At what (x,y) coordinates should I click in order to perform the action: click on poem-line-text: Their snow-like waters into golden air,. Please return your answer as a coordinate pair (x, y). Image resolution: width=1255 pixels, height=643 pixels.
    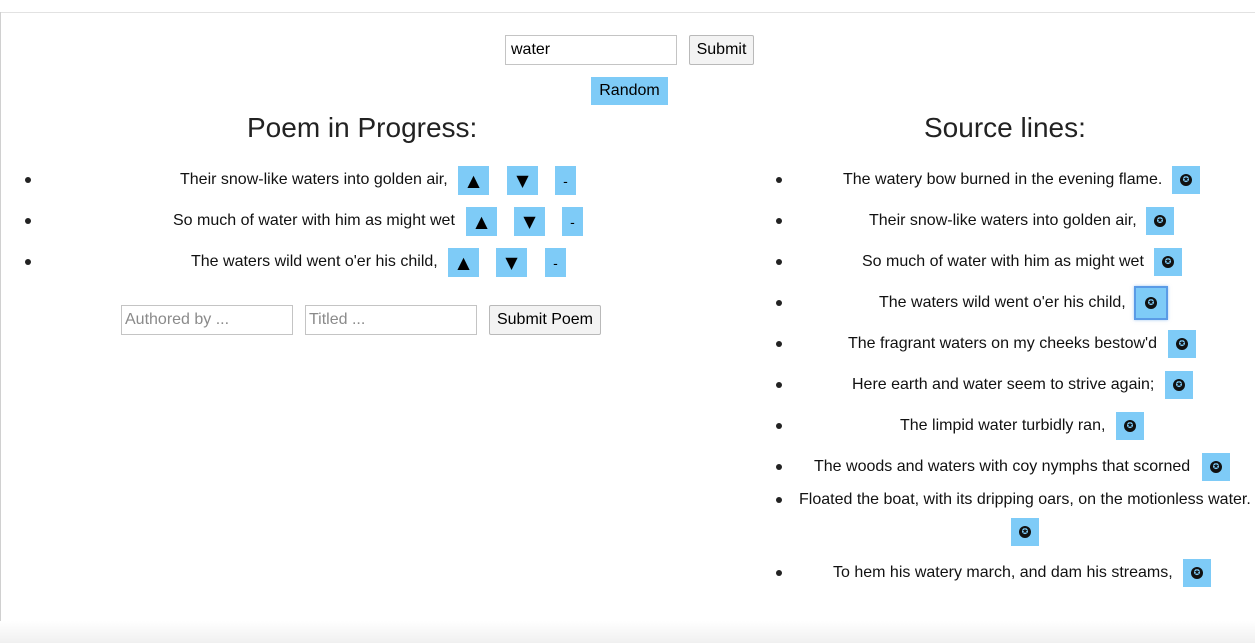
    Looking at the image, I should click on (314, 179).